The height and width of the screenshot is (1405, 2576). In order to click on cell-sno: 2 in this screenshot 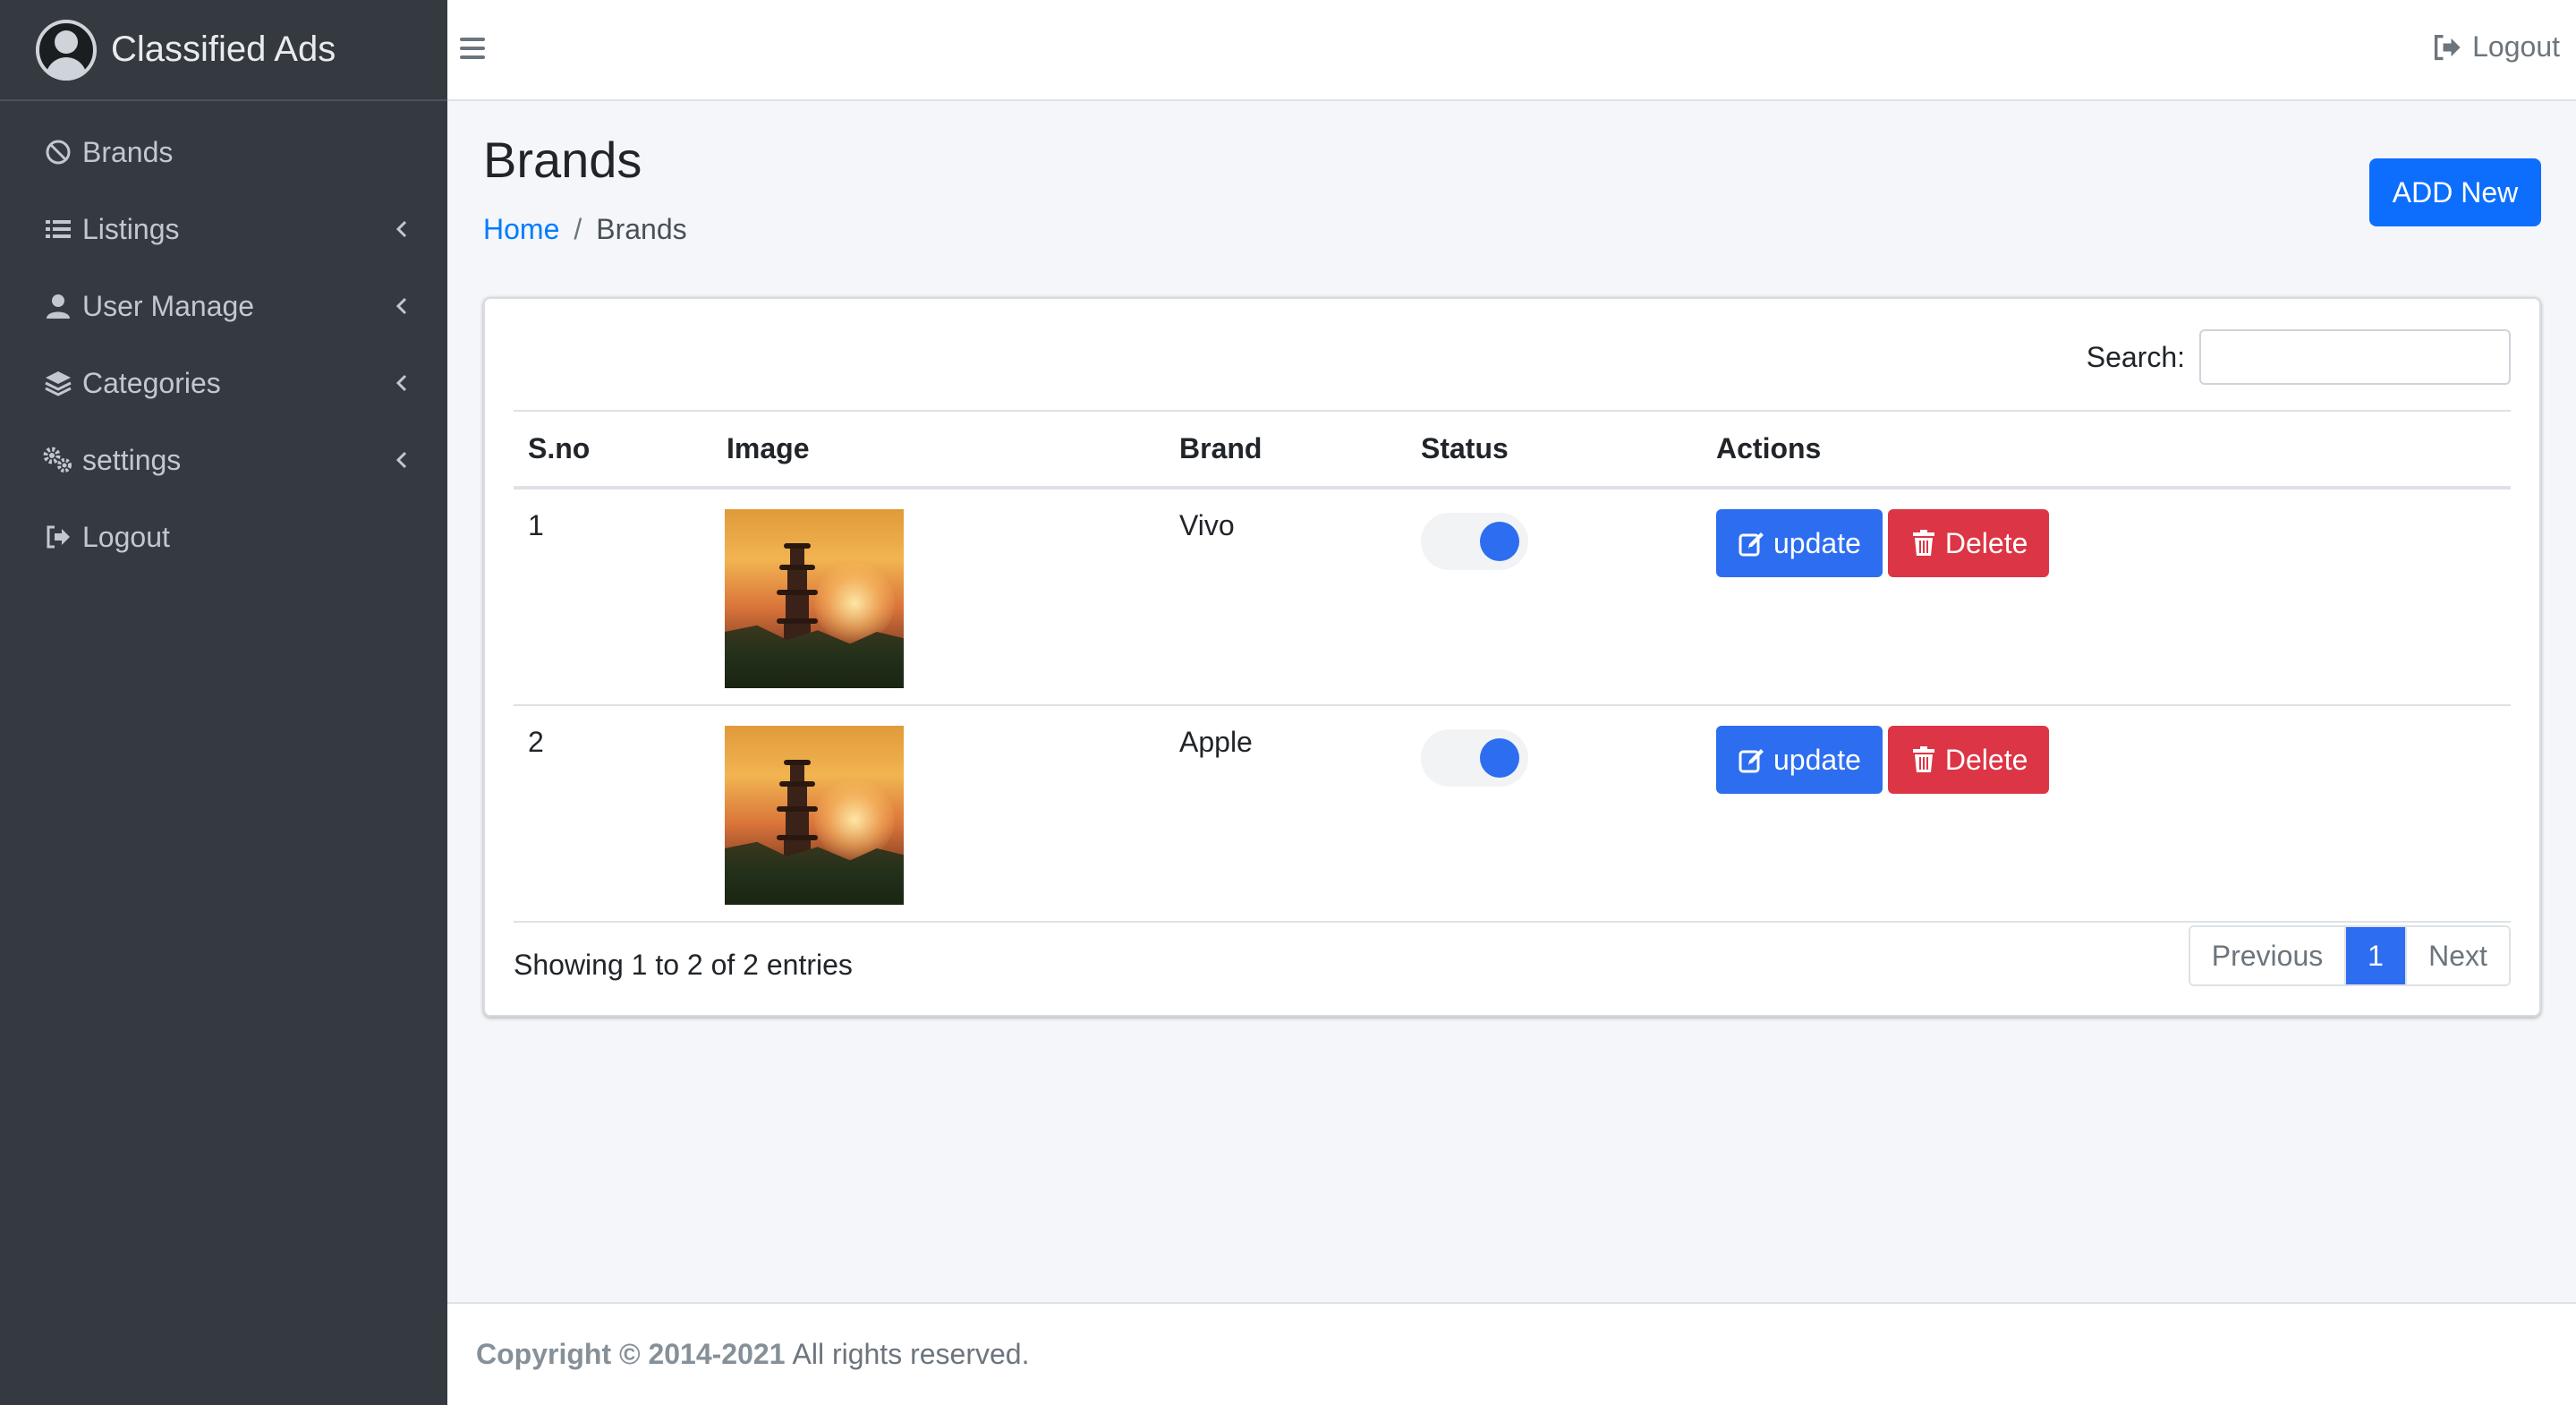, I will do `click(613, 814)`.